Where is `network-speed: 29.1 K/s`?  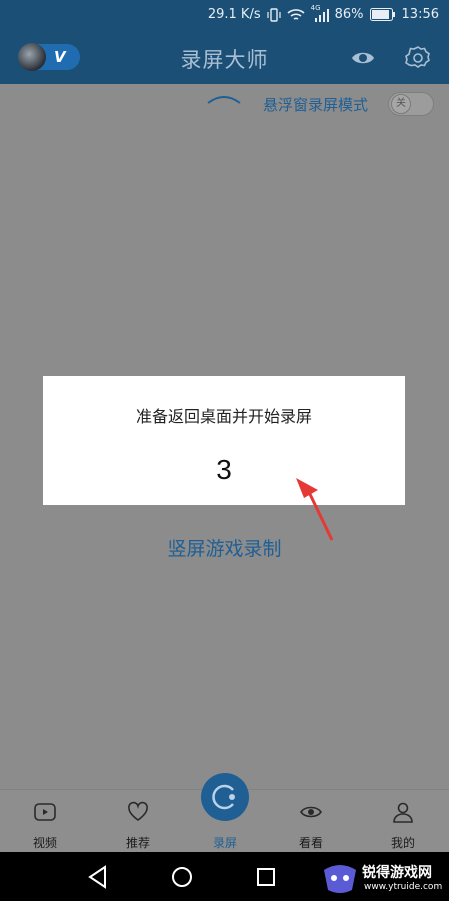 network-speed: 29.1 K/s is located at coordinates (234, 14).